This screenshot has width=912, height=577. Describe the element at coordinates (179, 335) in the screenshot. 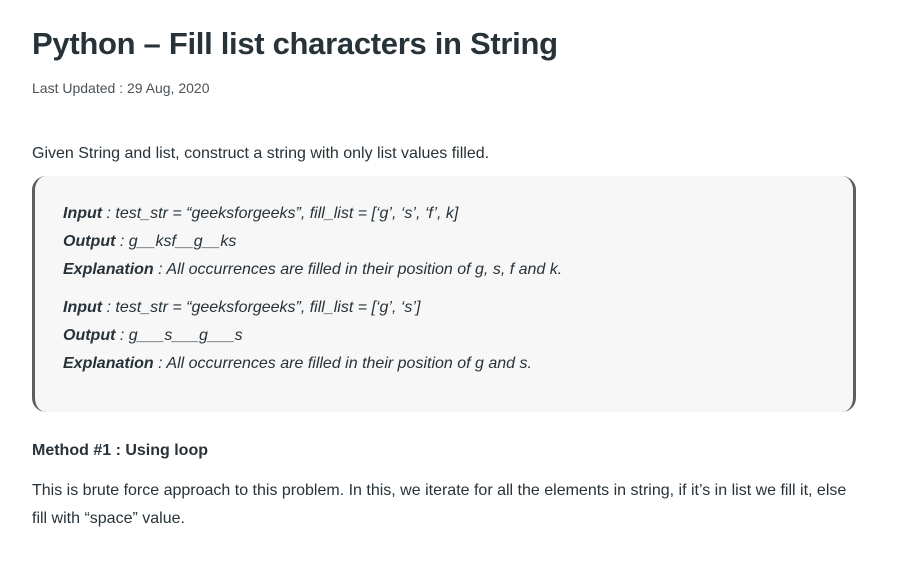

I see `output-text: : g___s___g___s` at that location.